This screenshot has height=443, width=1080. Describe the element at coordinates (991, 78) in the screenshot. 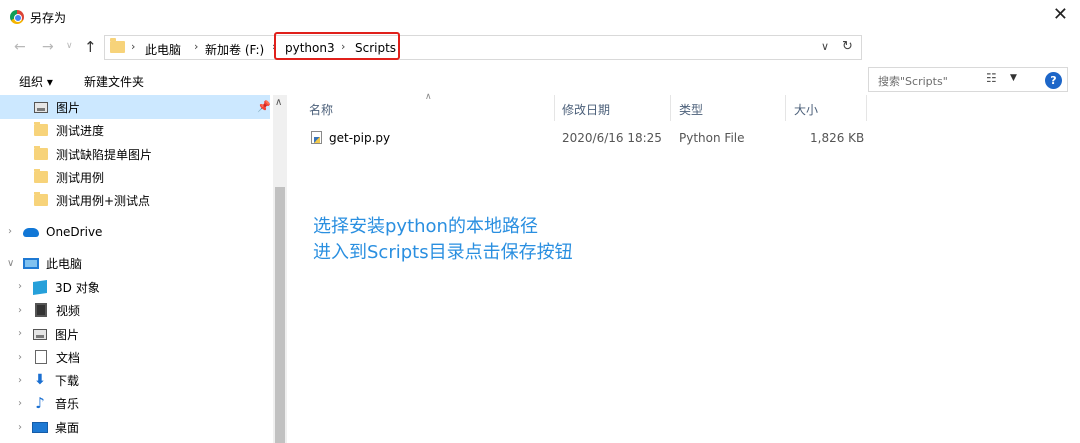

I see `view-options-icon: ☷` at that location.